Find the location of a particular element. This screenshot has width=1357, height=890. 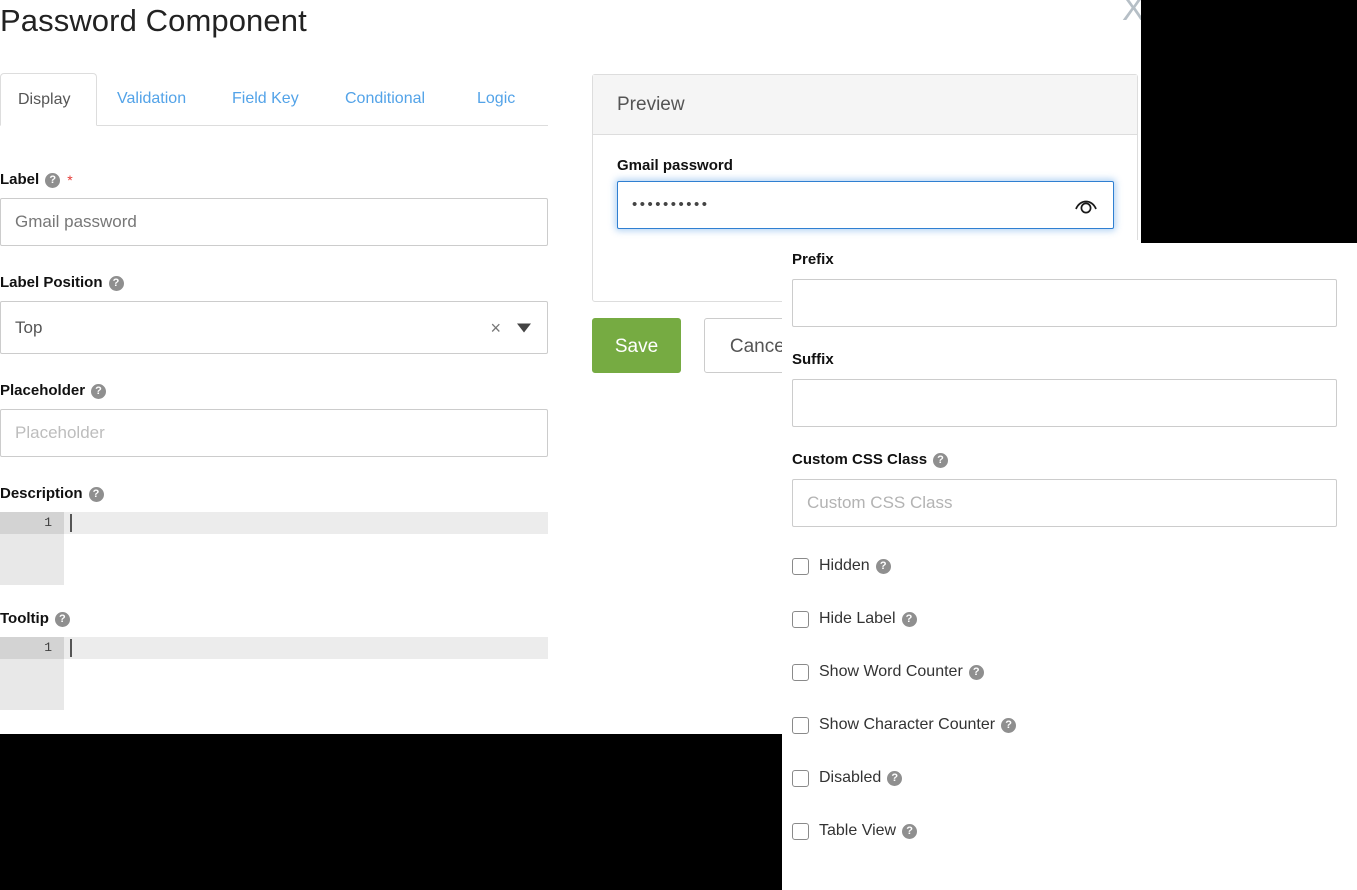

checkbox-row-hide-label: Hide Label ? is located at coordinates (1064, 619).